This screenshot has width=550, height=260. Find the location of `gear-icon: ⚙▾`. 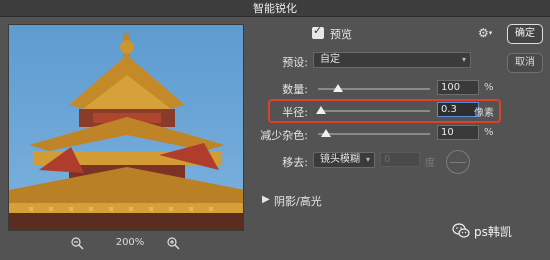

gear-icon: ⚙▾ is located at coordinates (485, 33).